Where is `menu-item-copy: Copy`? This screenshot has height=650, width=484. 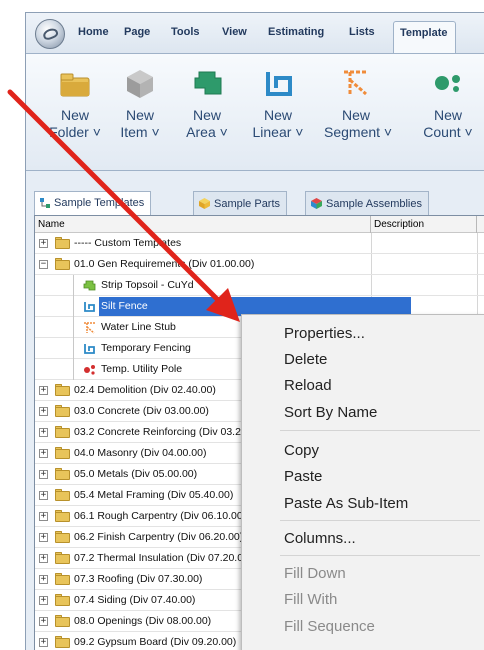 menu-item-copy: Copy is located at coordinates (301, 450).